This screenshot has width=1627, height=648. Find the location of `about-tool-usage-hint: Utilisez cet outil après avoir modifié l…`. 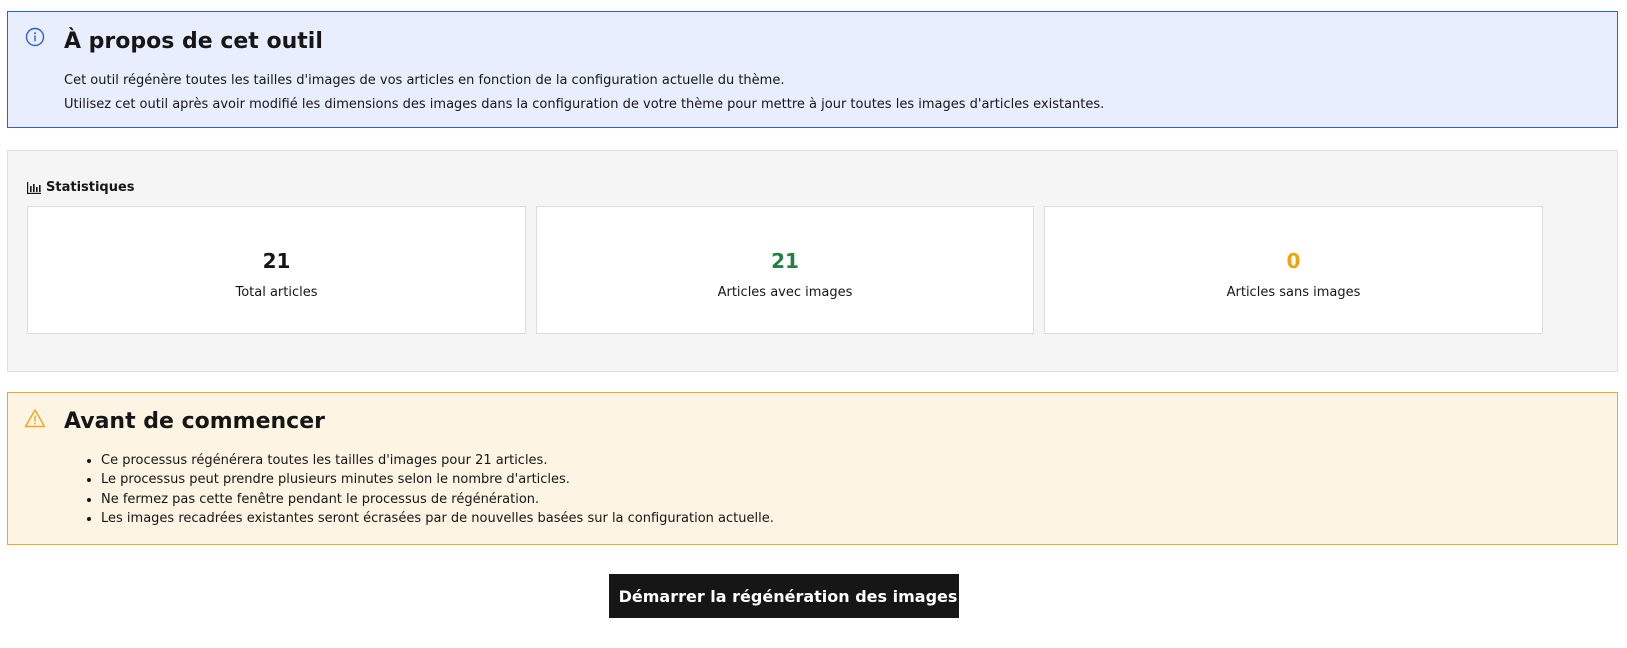

about-tool-usage-hint: Utilisez cet outil après avoir modifié l… is located at coordinates (584, 104).